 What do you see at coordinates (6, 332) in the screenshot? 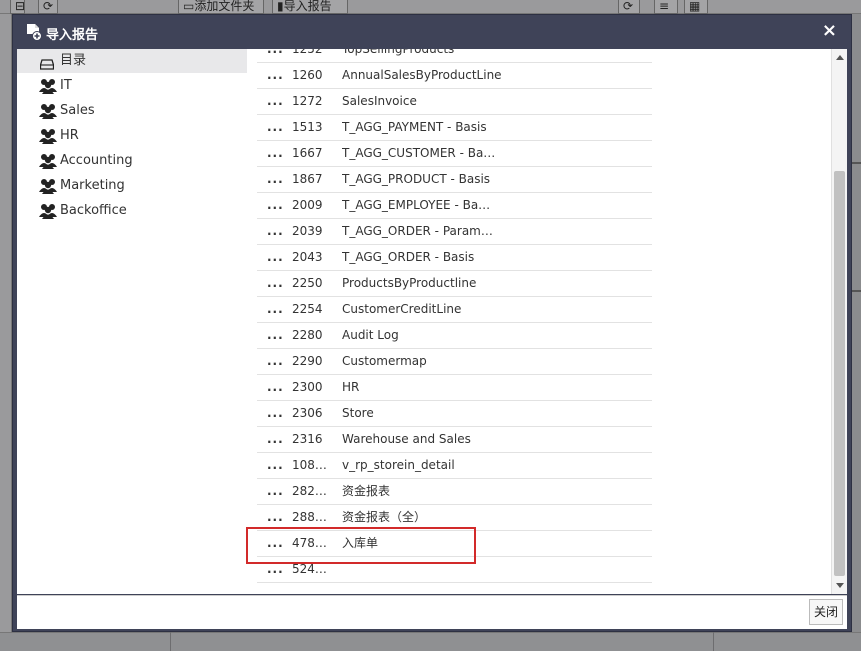
I see `background-sidebar` at bounding box center [6, 332].